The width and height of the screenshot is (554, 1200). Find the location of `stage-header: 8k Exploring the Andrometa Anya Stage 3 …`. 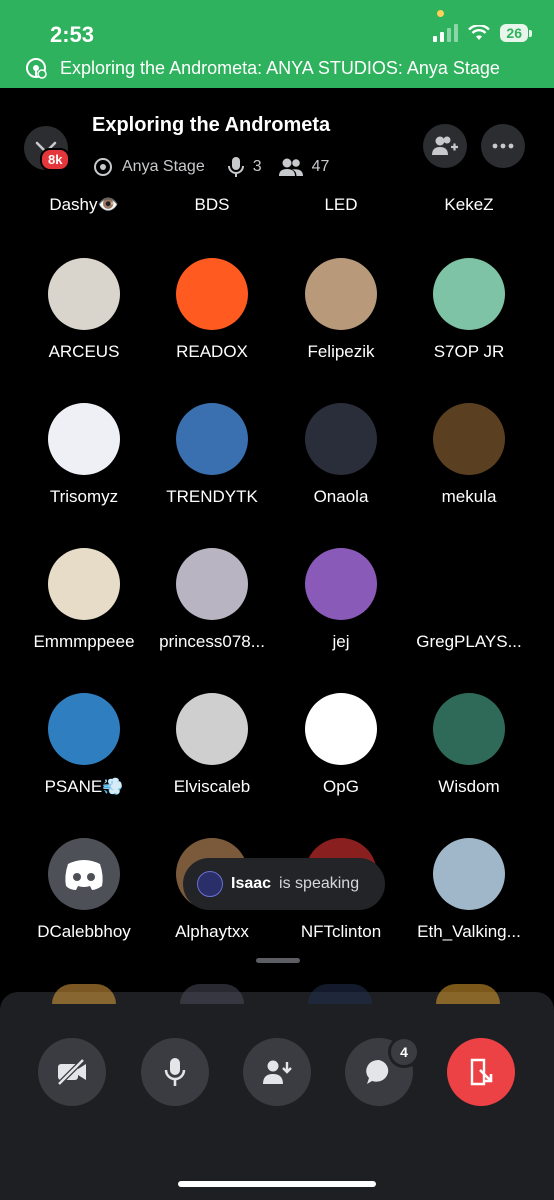

stage-header: 8k Exploring the Andrometa Anya Stage 3 … is located at coordinates (277, 138).